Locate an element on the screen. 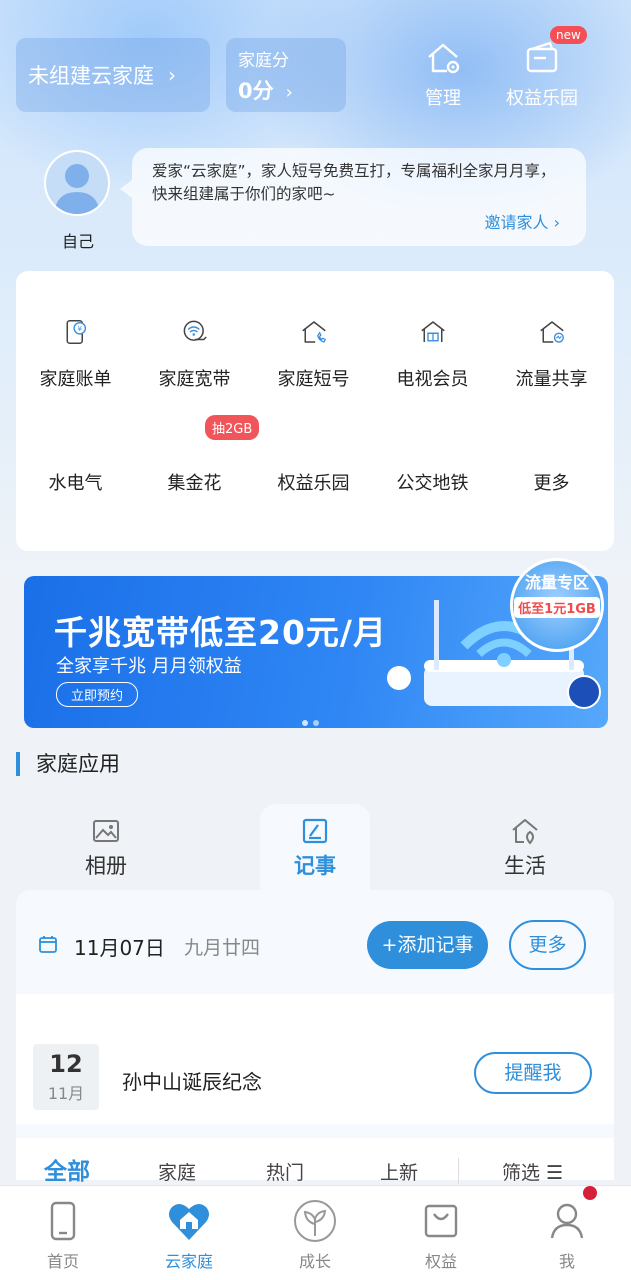 The image size is (631, 1280). banner-subtitle: 全家享千兆 月月领权益 is located at coordinates (149, 666).